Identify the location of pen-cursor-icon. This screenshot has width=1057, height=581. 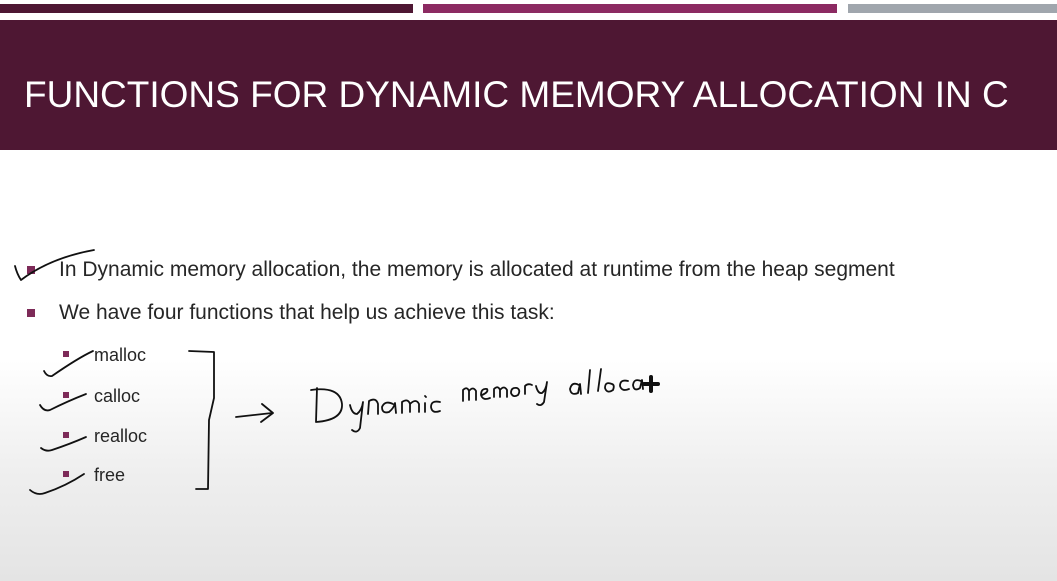
(651, 384).